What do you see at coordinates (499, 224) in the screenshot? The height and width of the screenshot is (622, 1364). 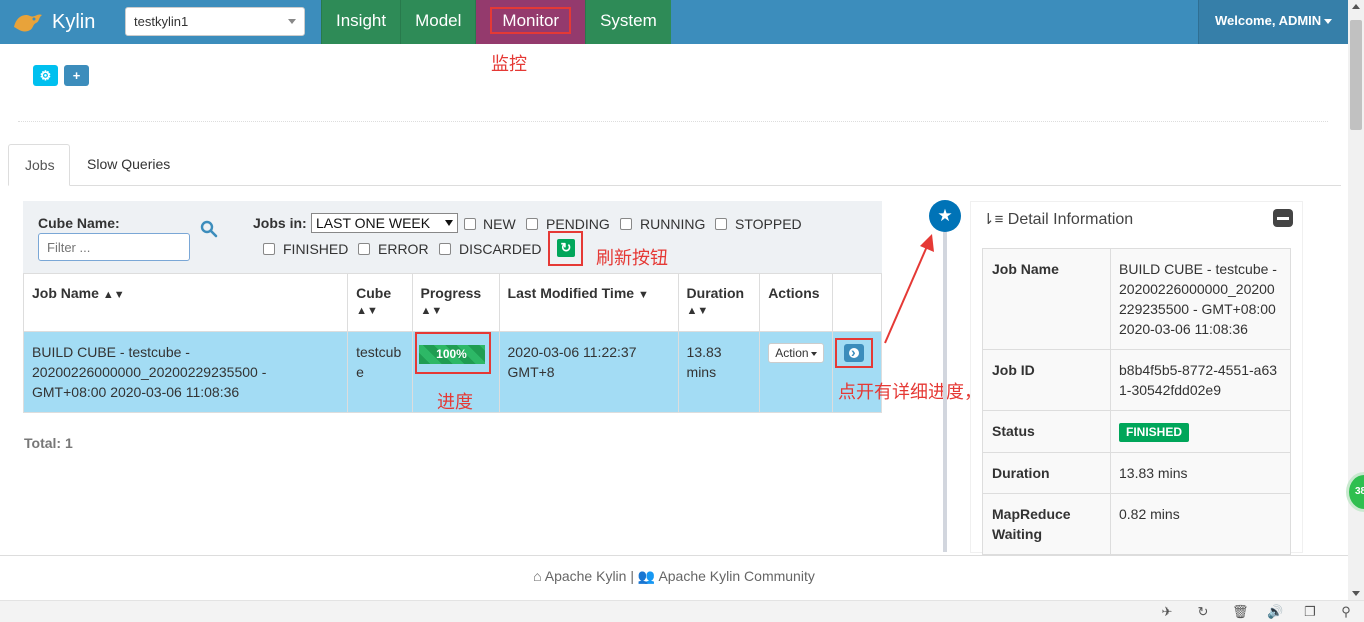 I see `status-label-new: NEW` at bounding box center [499, 224].